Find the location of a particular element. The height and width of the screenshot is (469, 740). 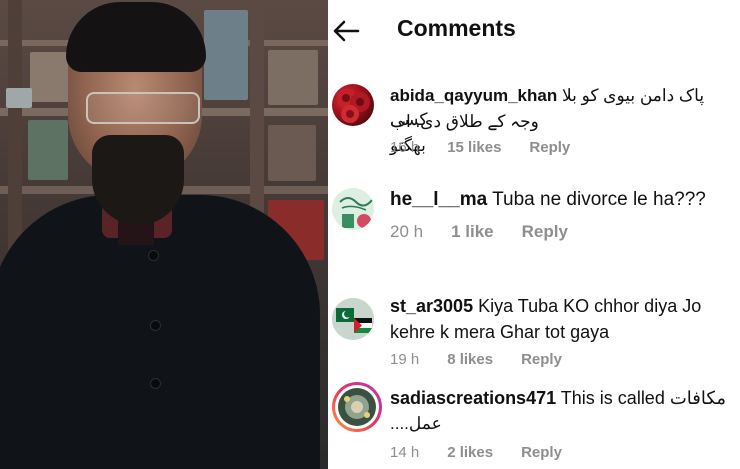

comment-time: 14 h is located at coordinates (405, 452).